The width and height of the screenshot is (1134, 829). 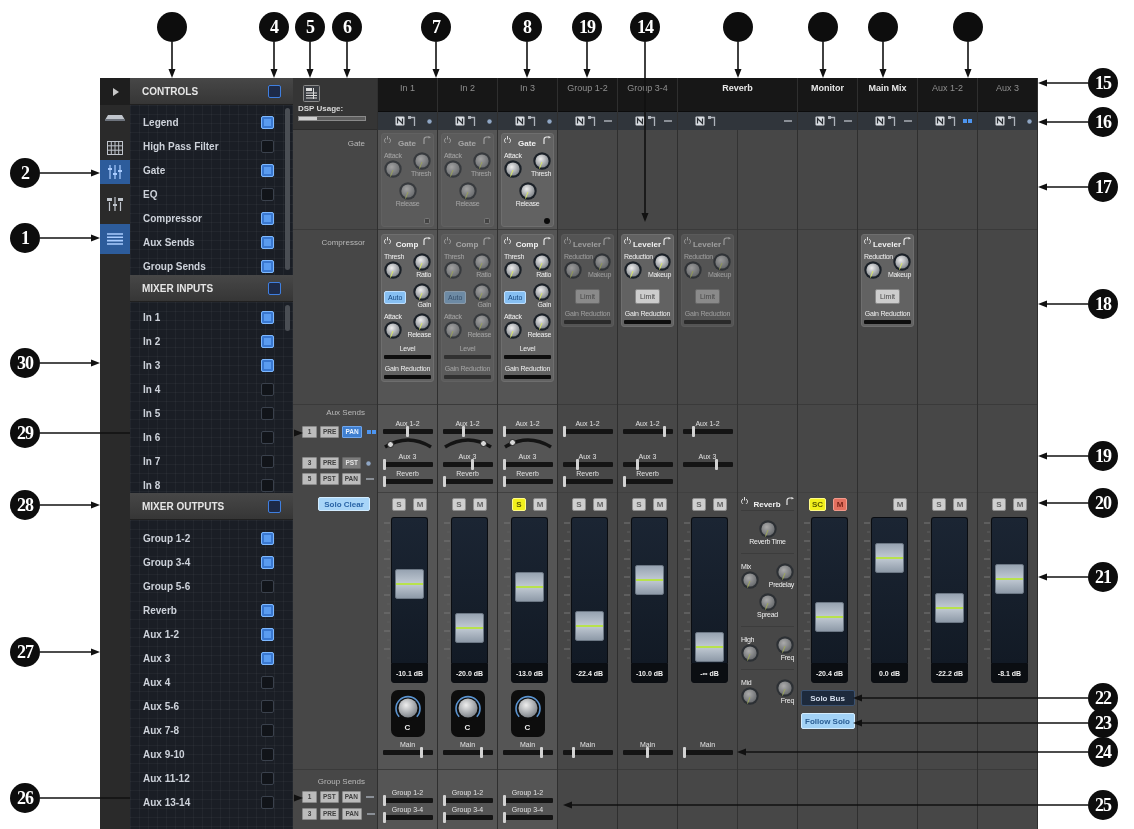 I want to click on monitor-button: Follow Solo, so click(x=827, y=721).